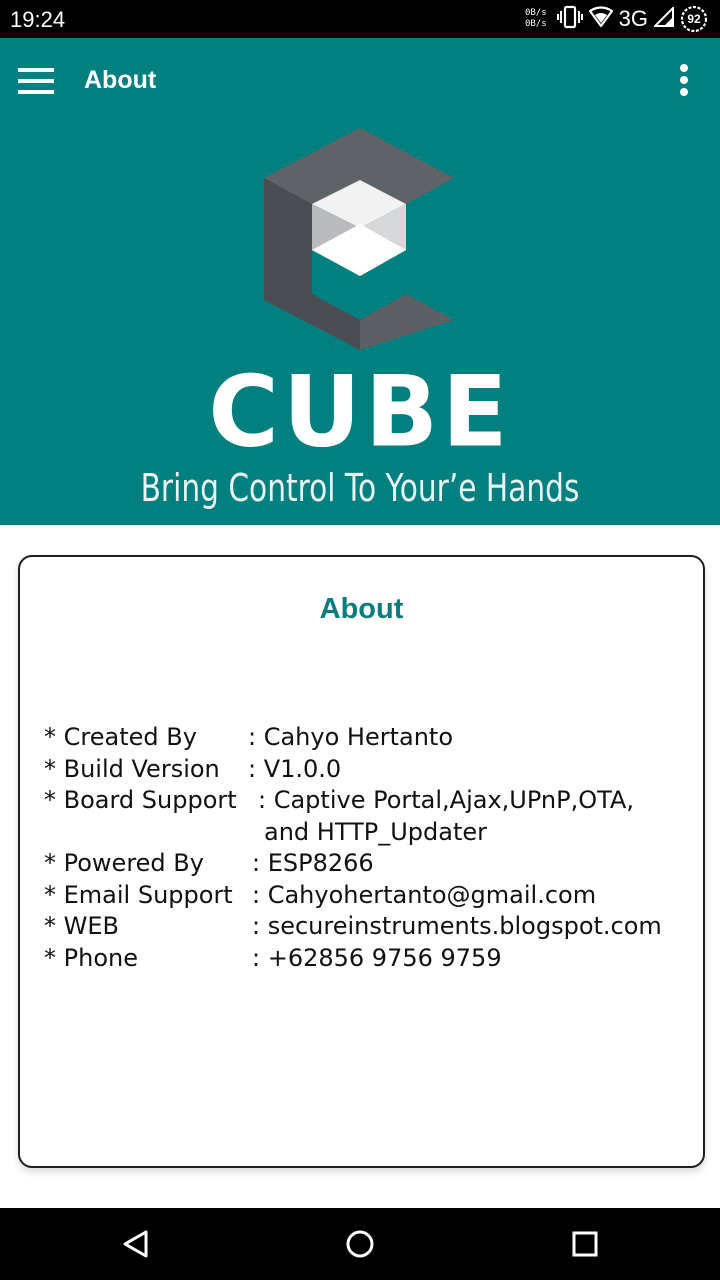 The height and width of the screenshot is (1280, 720). Describe the element at coordinates (360, 240) in the screenshot. I see `cube-logo` at that location.